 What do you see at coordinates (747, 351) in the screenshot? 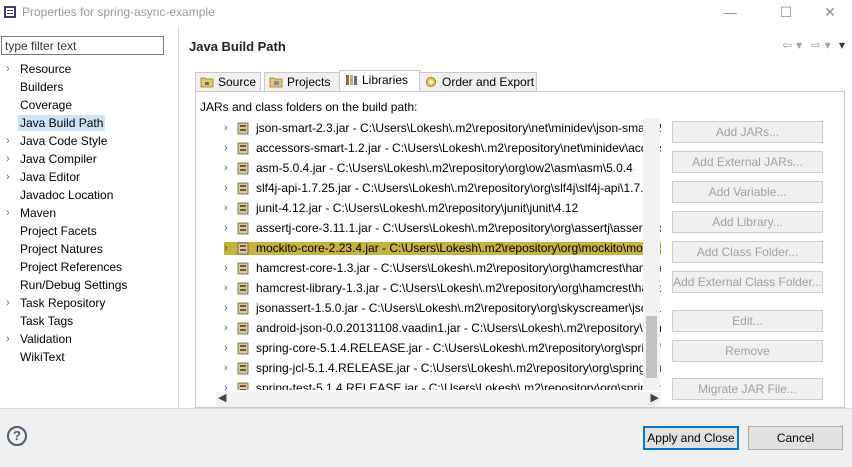
I see `remove-button: Remove` at bounding box center [747, 351].